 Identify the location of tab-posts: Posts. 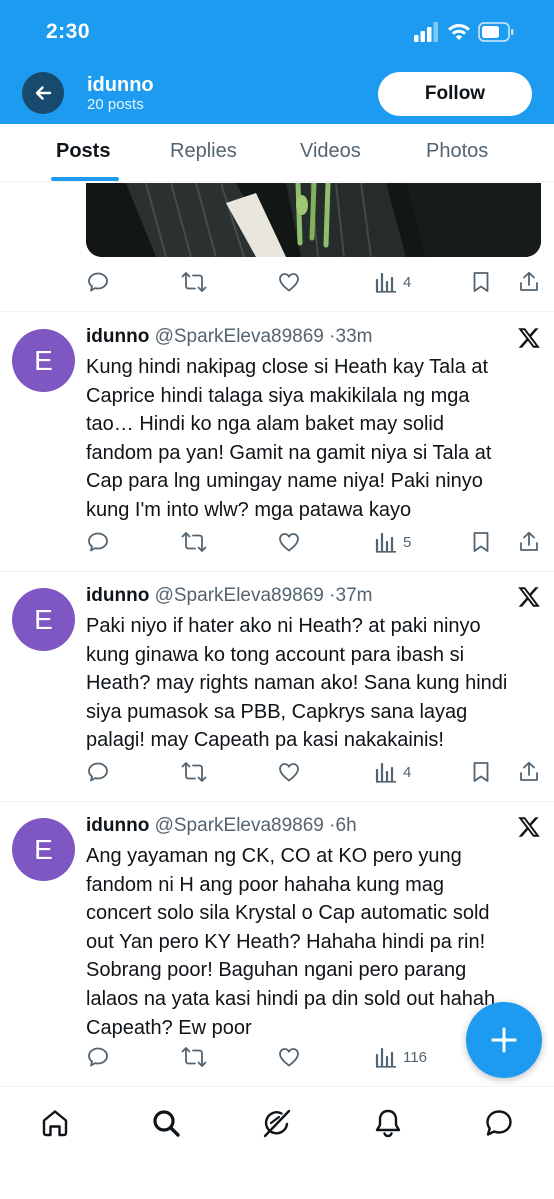
(83, 151).